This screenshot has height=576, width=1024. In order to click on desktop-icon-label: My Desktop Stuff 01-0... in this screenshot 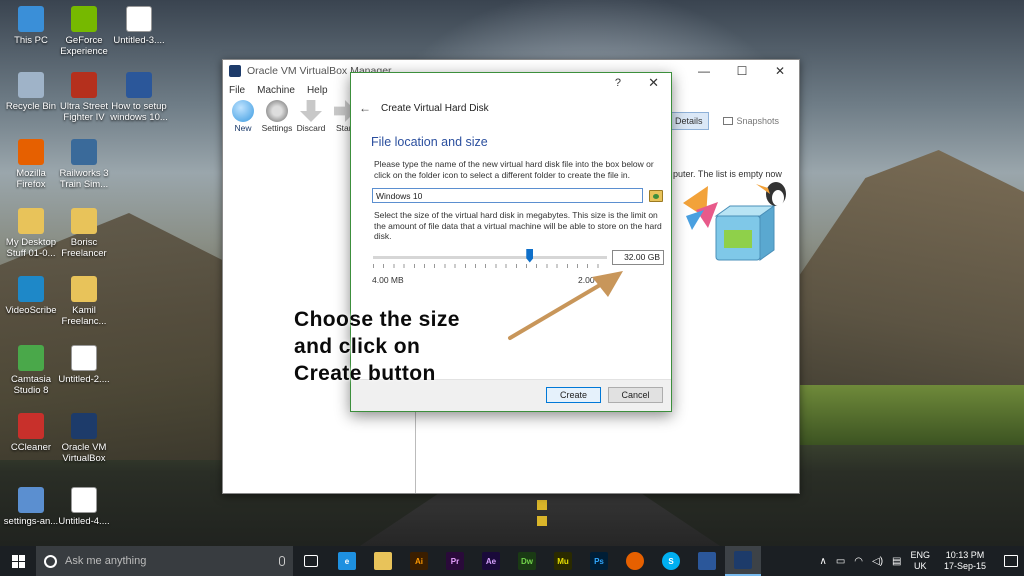, I will do `click(31, 248)`.